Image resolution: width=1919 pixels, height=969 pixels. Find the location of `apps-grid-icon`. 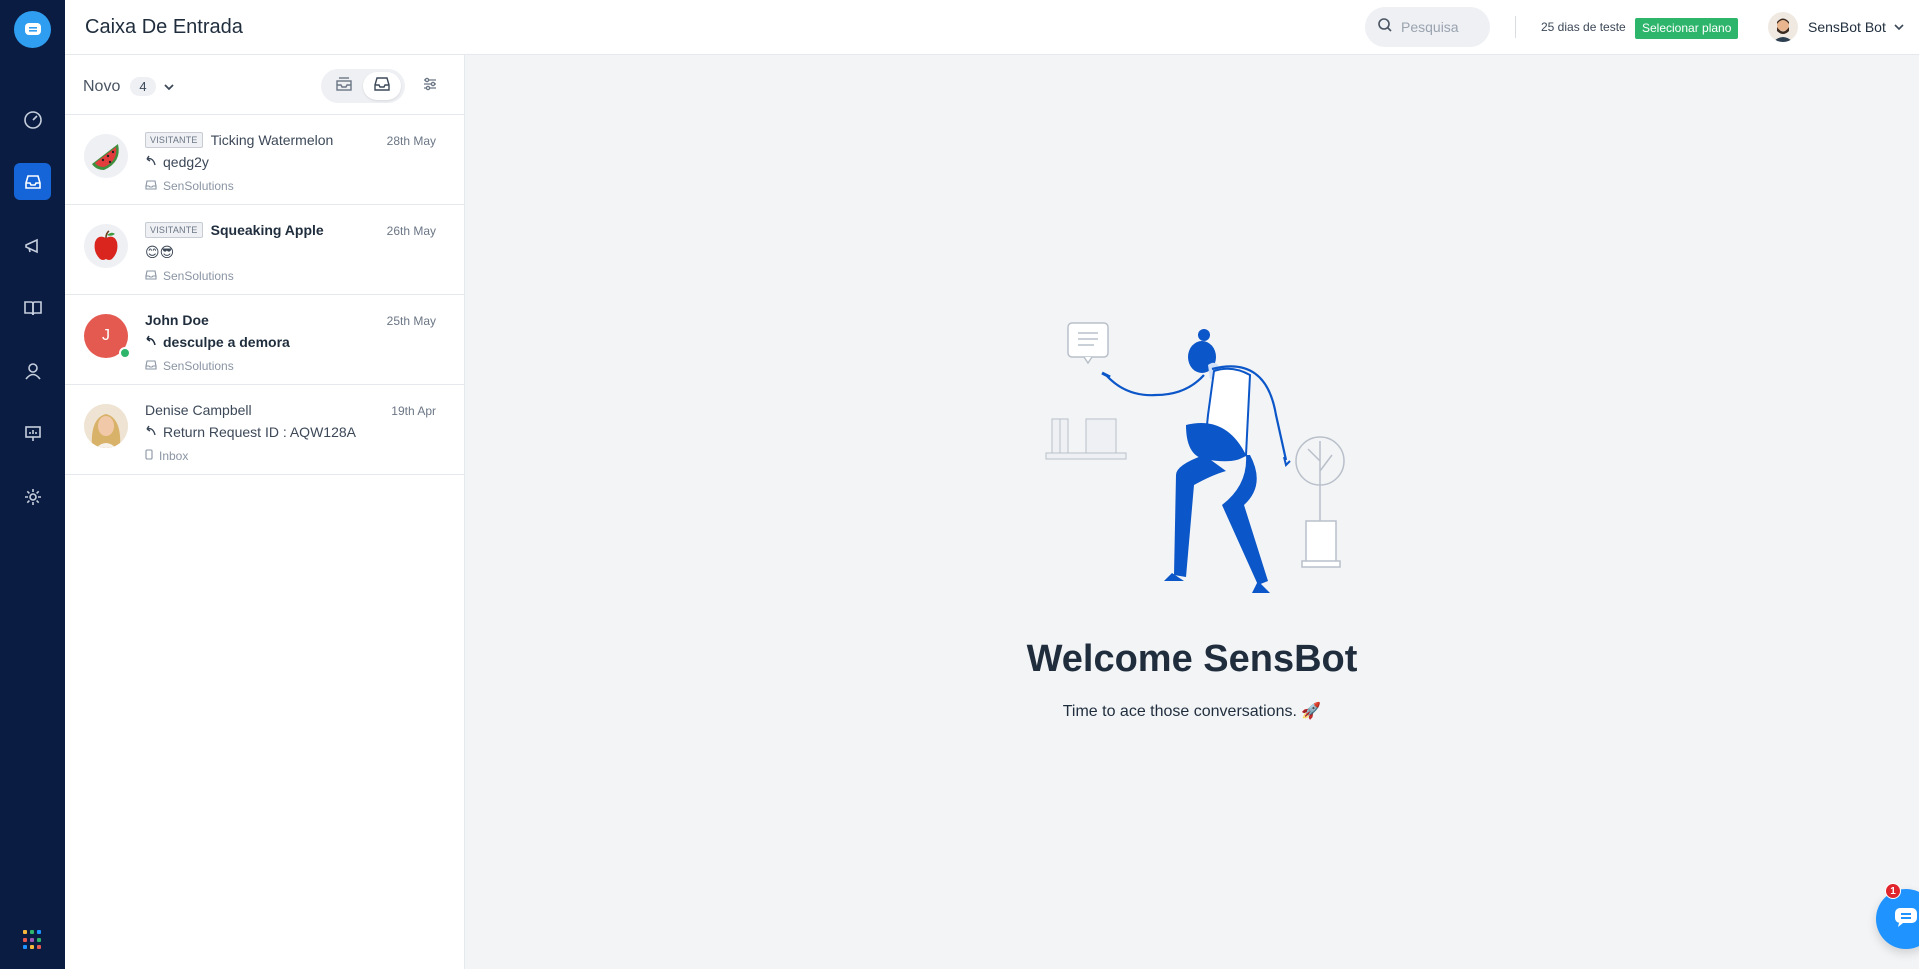

apps-grid-icon is located at coordinates (33, 940).